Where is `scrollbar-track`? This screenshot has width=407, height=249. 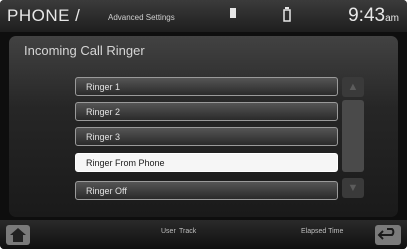 scrollbar-track is located at coordinates (353, 136).